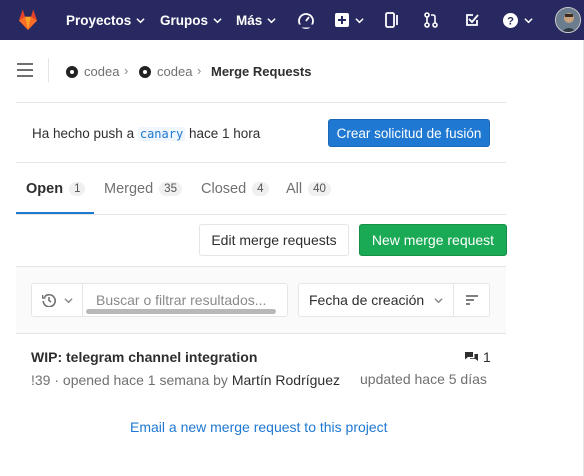  I want to click on breadcrumb-current: Merge Requests, so click(261, 71).